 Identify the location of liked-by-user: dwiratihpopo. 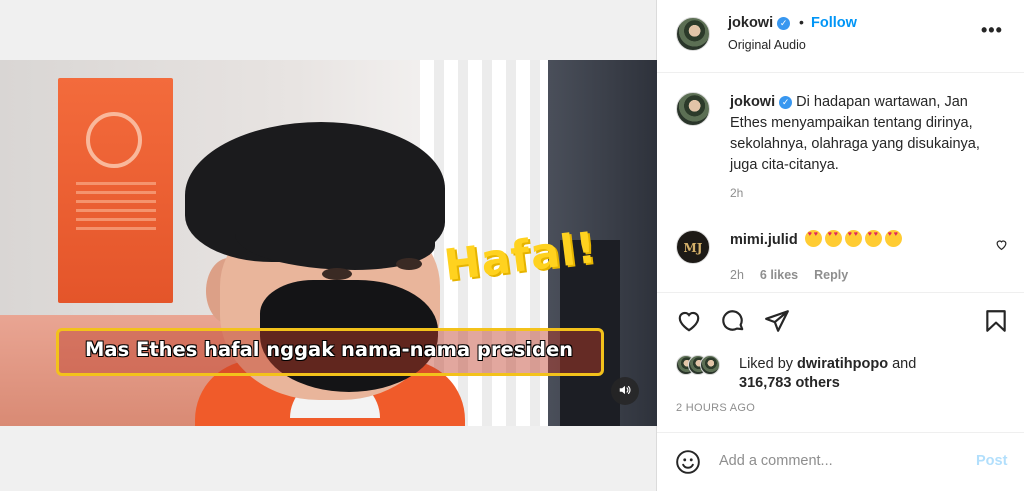
(842, 364).